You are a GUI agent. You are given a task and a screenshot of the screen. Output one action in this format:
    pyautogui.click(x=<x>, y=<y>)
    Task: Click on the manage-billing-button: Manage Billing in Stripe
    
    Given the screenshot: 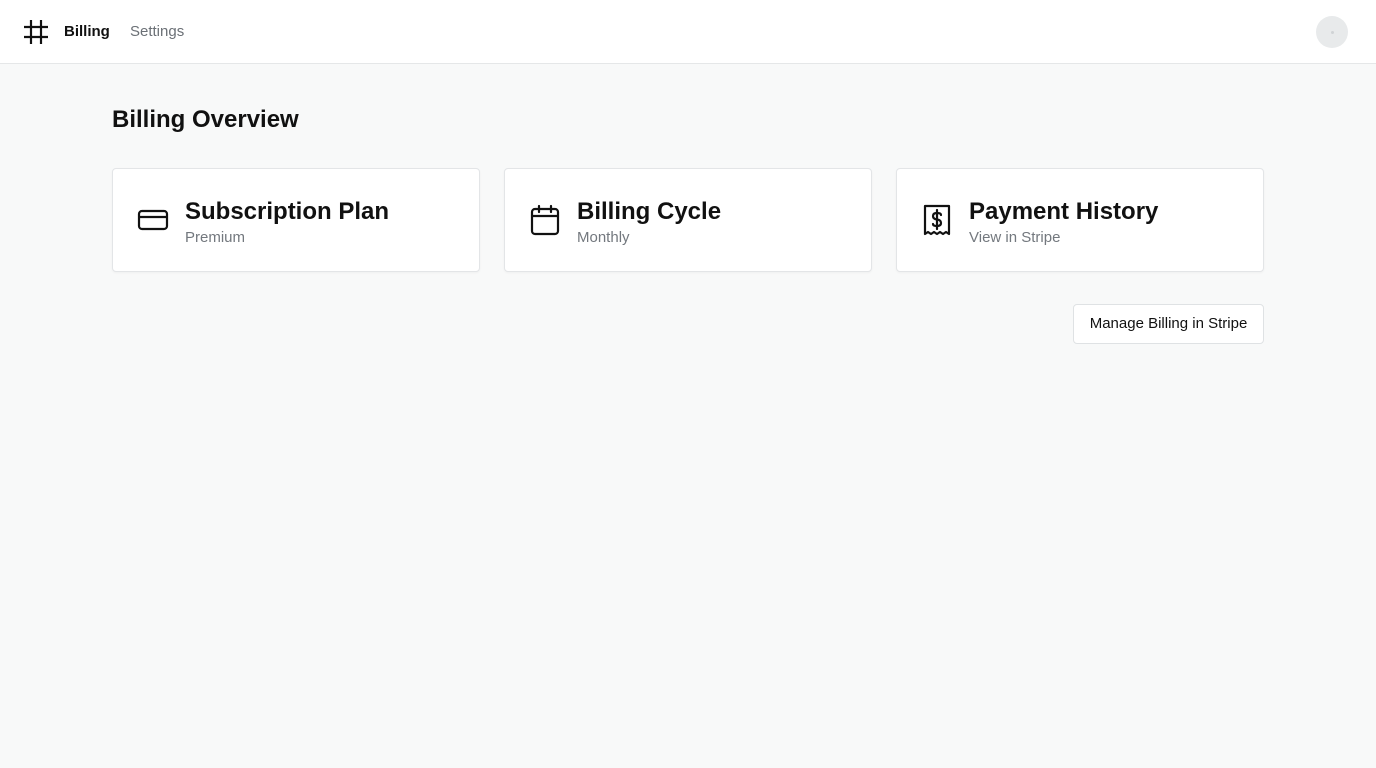 What is the action you would take?
    pyautogui.click(x=1168, y=324)
    